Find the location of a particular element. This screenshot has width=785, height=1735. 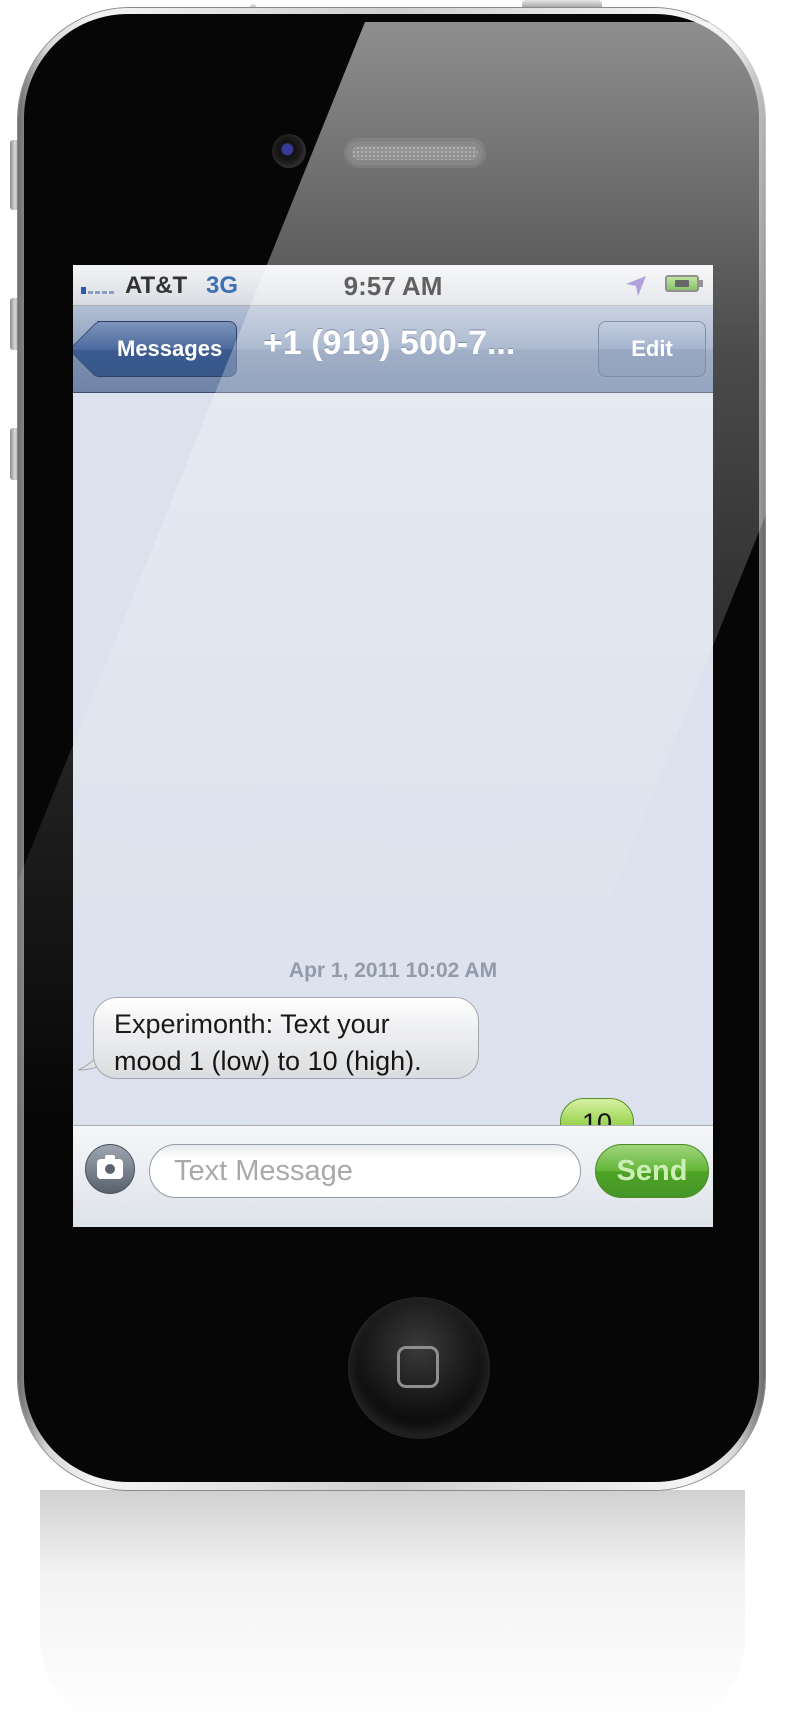

message-timestamp: Apr 1, 2011 10:02 AM is located at coordinates (393, 970).